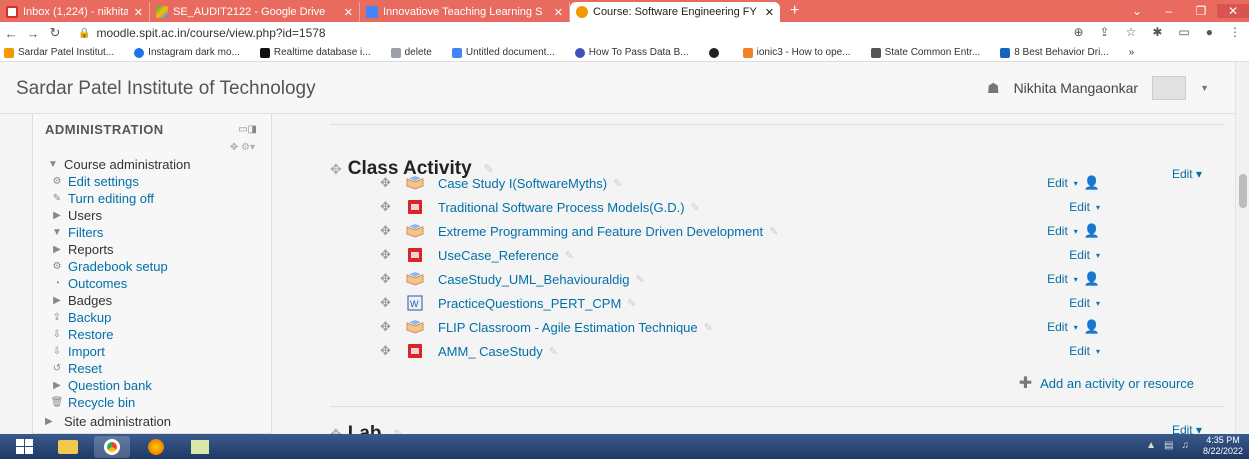 Image resolution: width=1249 pixels, height=459 pixels. Describe the element at coordinates (1157, 32) in the screenshot. I see `extensions-icon: ✱` at that location.